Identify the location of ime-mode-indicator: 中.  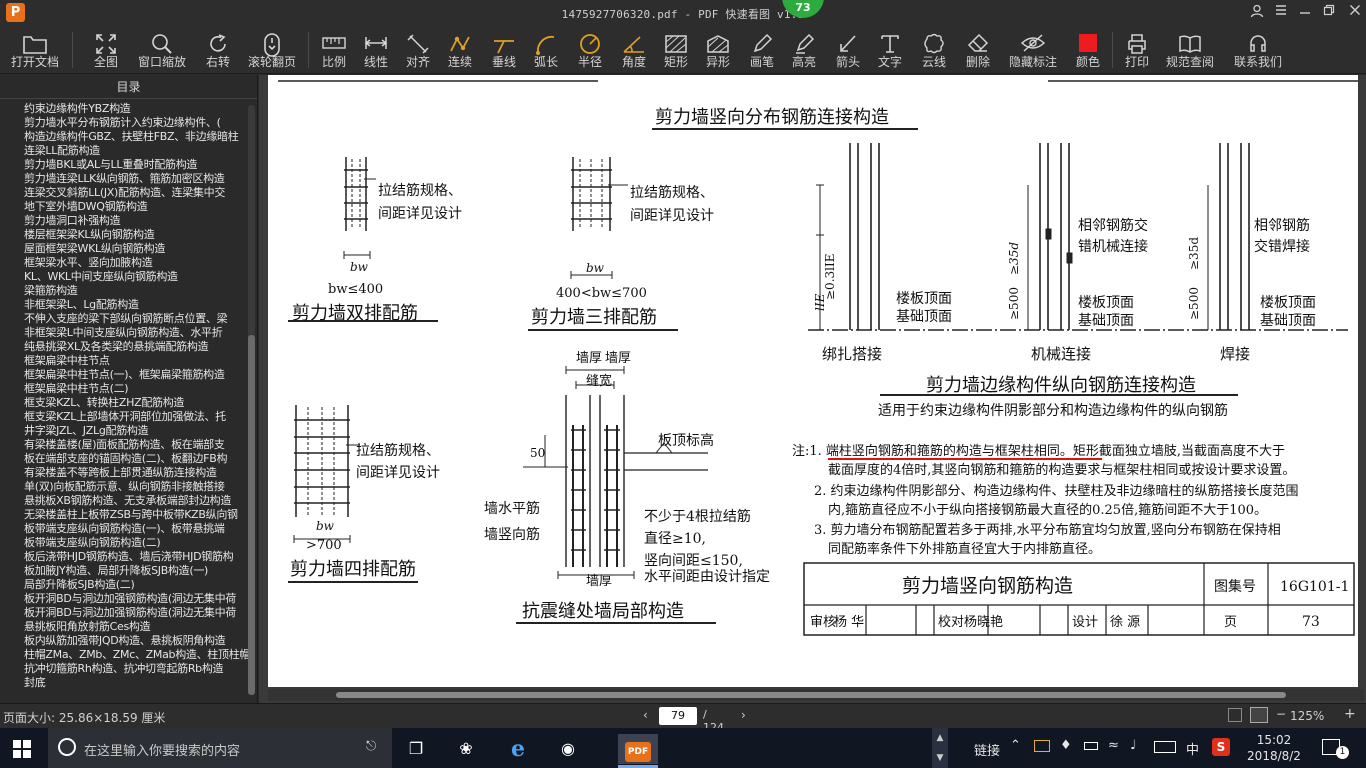
(1192, 748).